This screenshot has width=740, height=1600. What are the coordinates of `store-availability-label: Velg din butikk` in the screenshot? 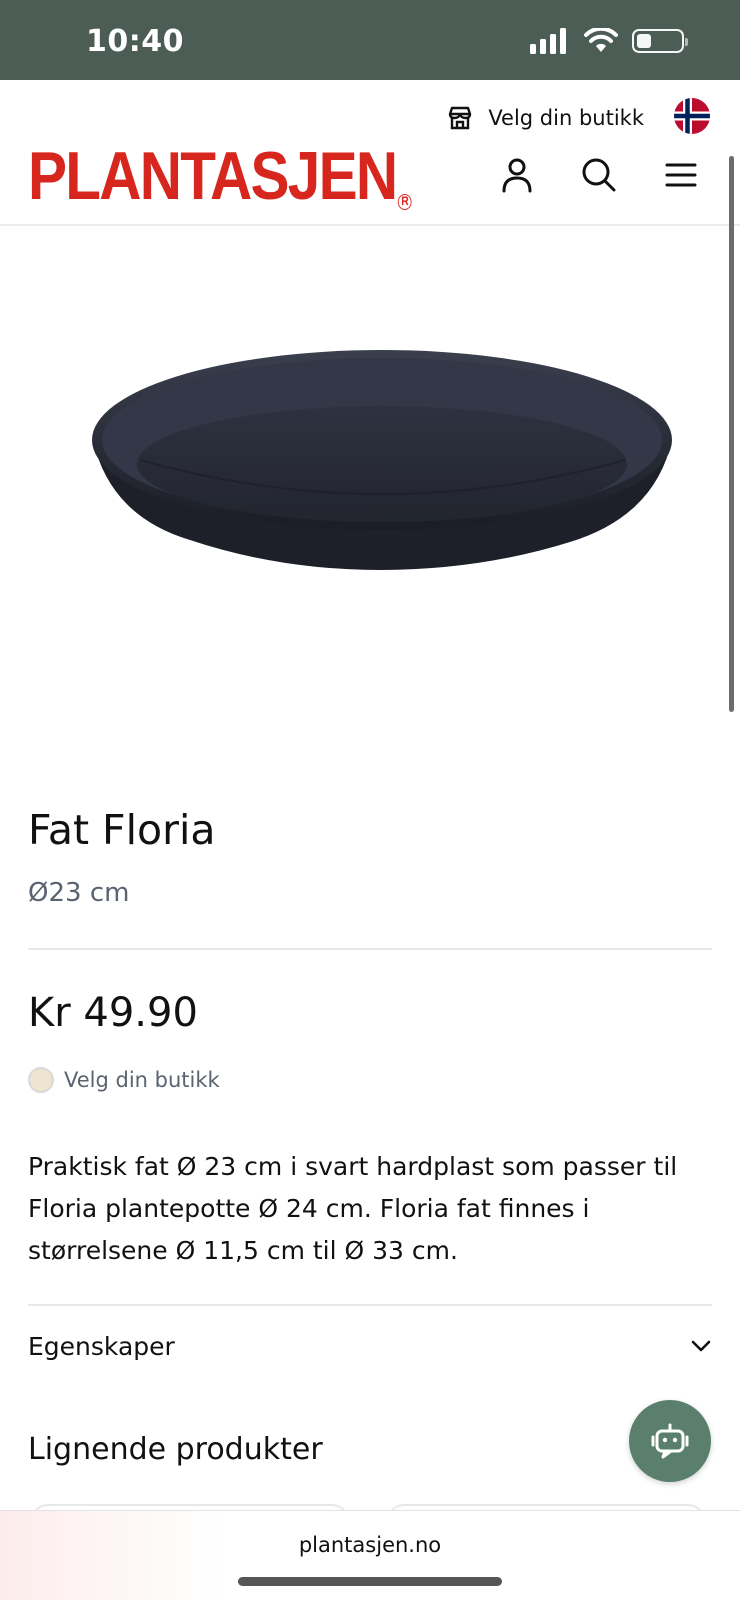 It's located at (142, 1080).